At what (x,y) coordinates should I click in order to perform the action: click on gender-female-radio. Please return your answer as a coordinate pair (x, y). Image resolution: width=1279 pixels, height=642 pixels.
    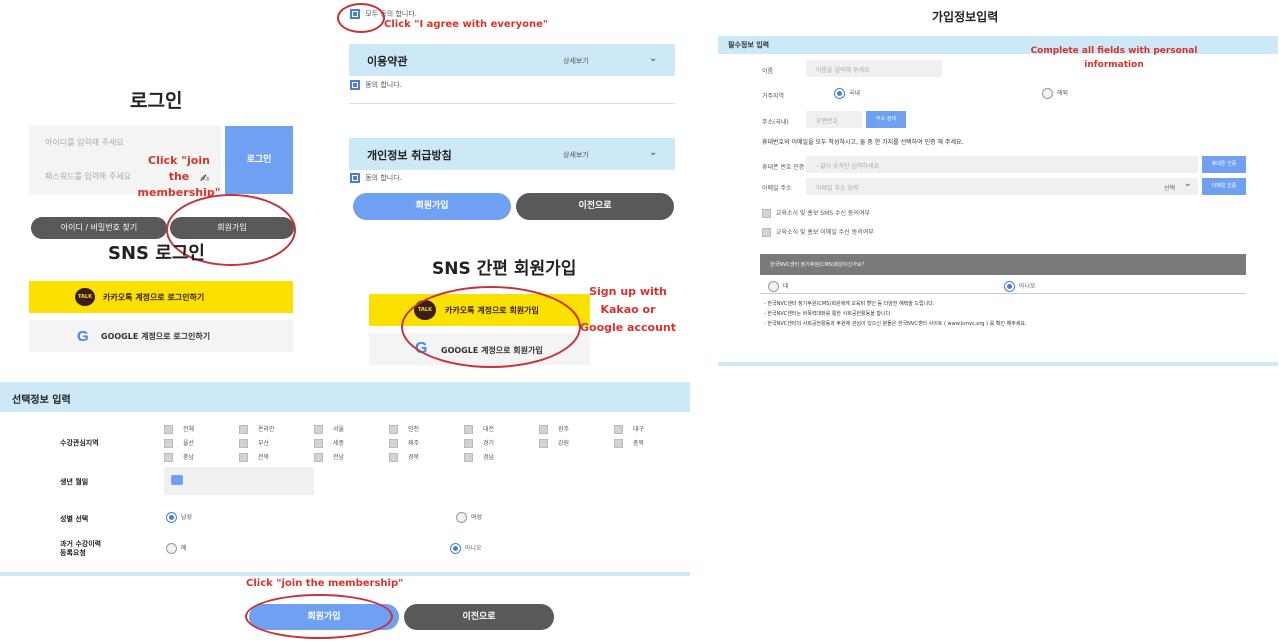
    Looking at the image, I should click on (461, 517).